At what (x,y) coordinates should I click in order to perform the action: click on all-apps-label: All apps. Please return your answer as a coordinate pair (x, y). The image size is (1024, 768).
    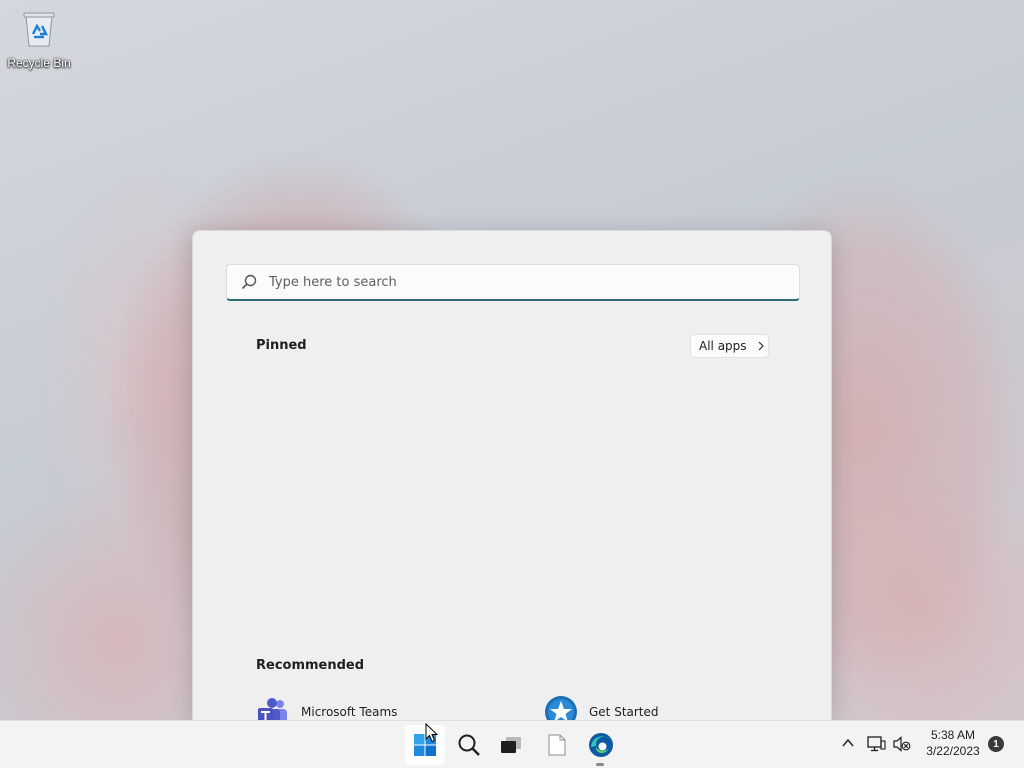
    Looking at the image, I should click on (723, 346).